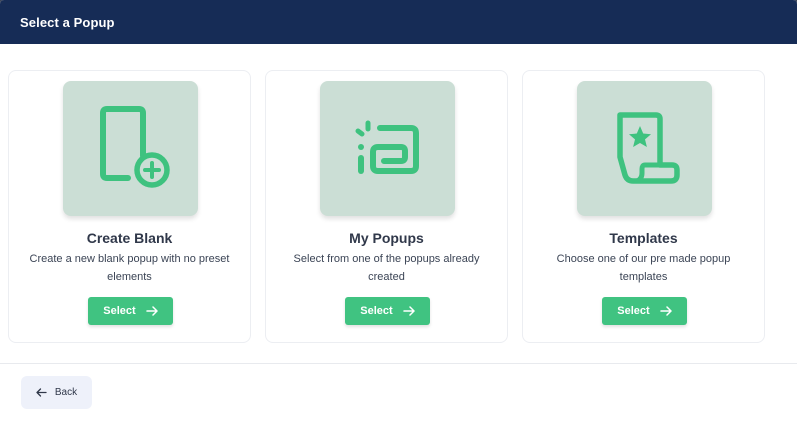 This screenshot has height=421, width=797. I want to click on card-title: My Popups, so click(386, 238).